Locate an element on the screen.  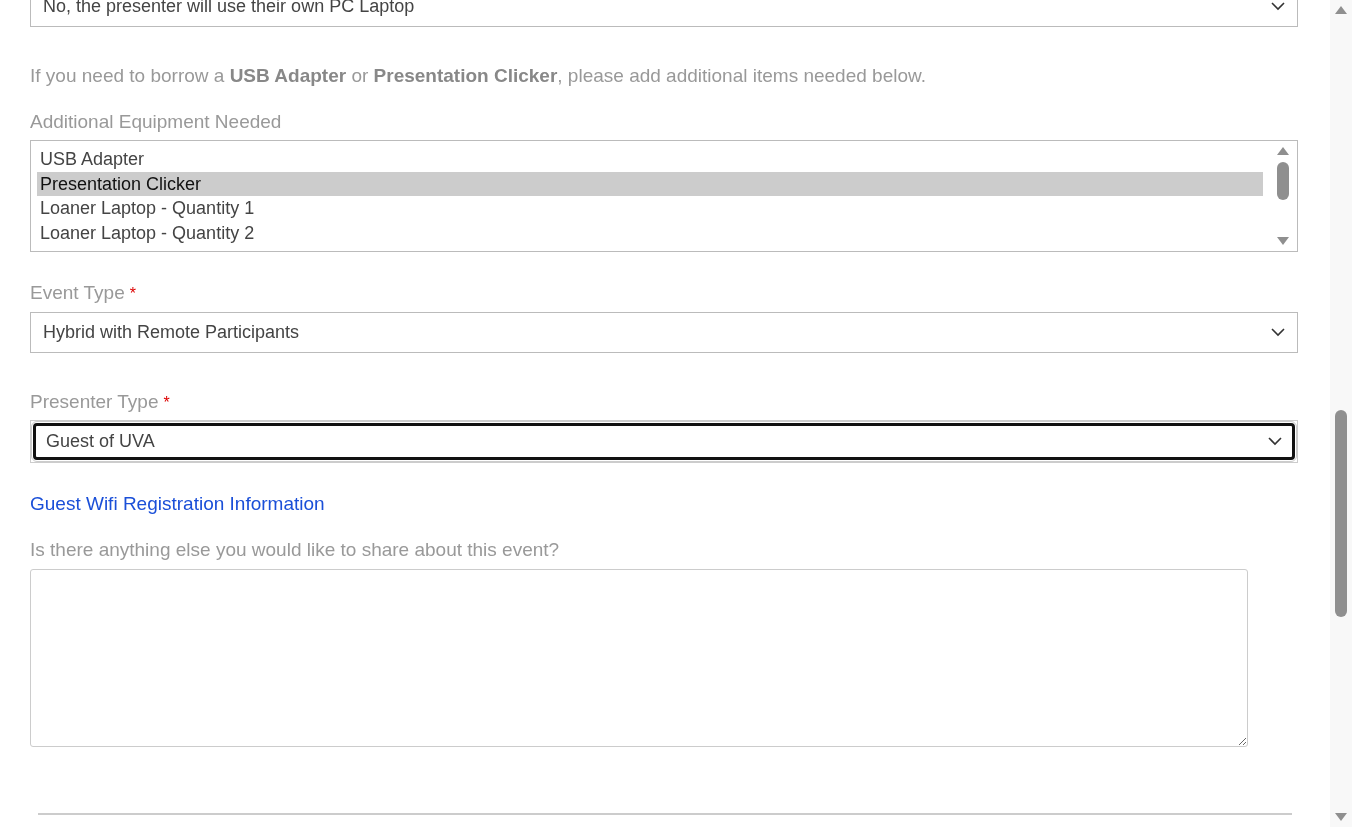
list-option: USB Adapter is located at coordinates (650, 159).